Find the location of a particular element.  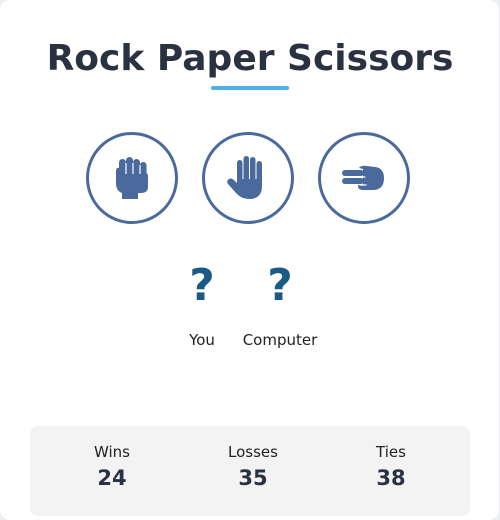

losses-label: Losses is located at coordinates (253, 452).